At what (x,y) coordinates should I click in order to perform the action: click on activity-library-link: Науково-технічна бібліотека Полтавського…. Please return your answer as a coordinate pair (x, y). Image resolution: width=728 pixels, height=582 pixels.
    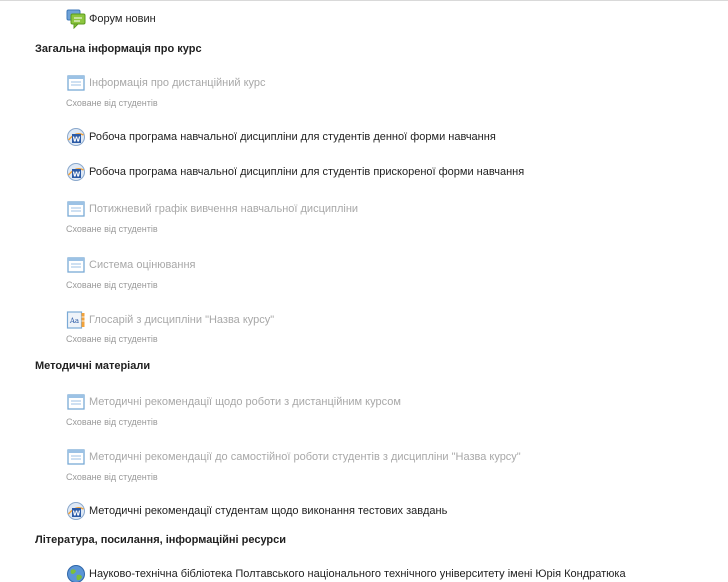
    Looking at the image, I should click on (346, 573).